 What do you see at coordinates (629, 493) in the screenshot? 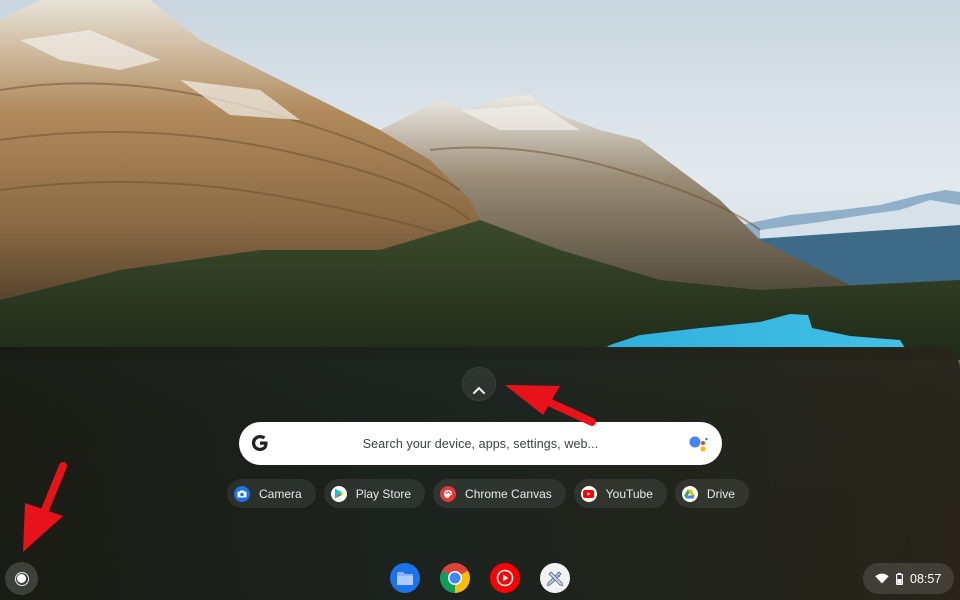
I see `chip-label: YouTube` at bounding box center [629, 493].